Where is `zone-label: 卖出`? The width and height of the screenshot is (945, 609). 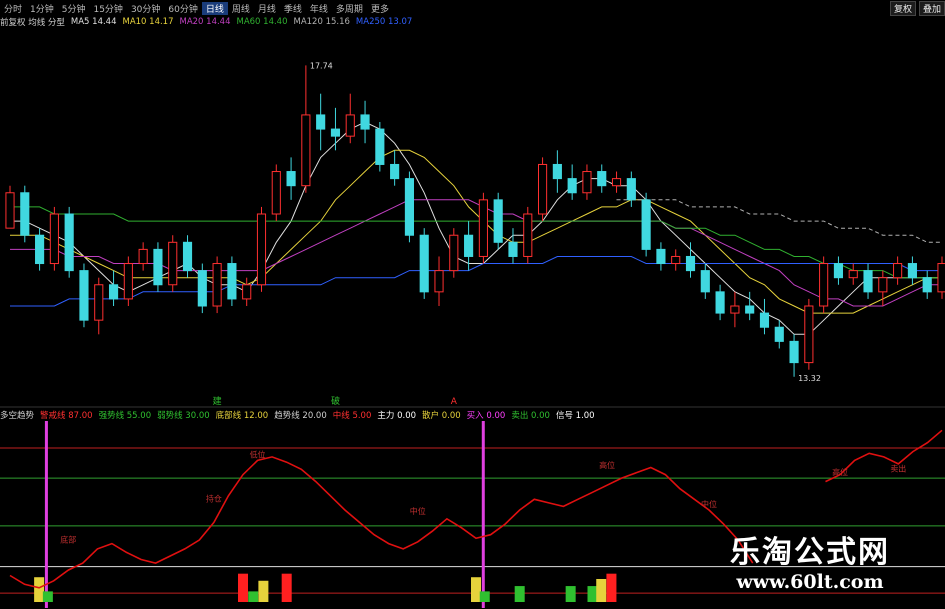 zone-label: 卖出 is located at coordinates (898, 469).